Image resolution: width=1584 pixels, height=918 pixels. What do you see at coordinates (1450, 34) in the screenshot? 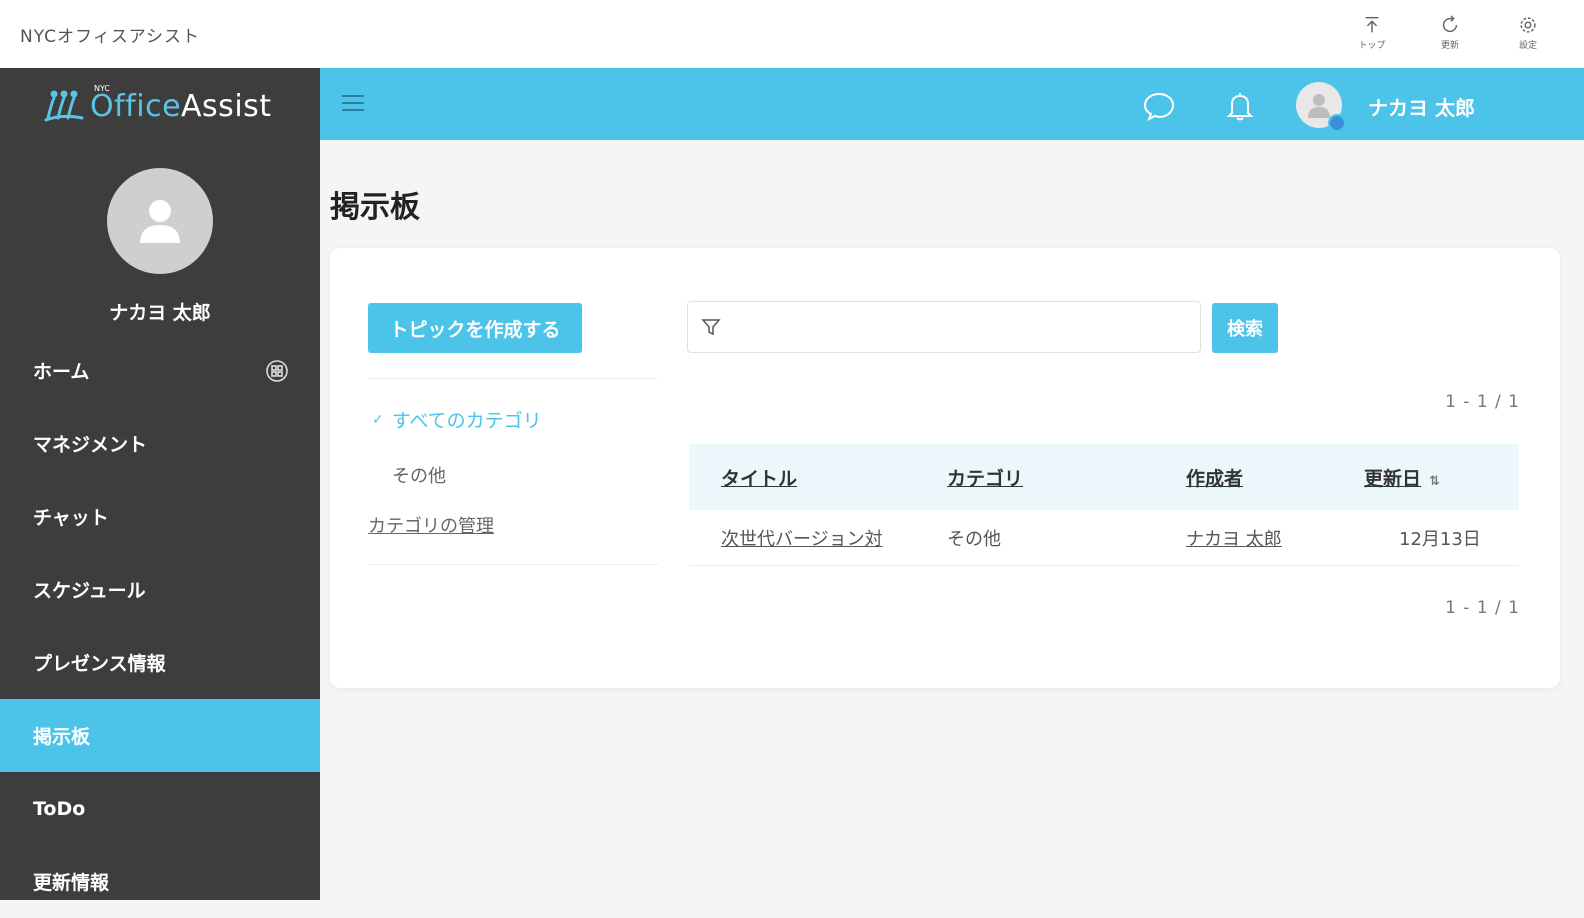
I see `refresh-button: 更新` at bounding box center [1450, 34].